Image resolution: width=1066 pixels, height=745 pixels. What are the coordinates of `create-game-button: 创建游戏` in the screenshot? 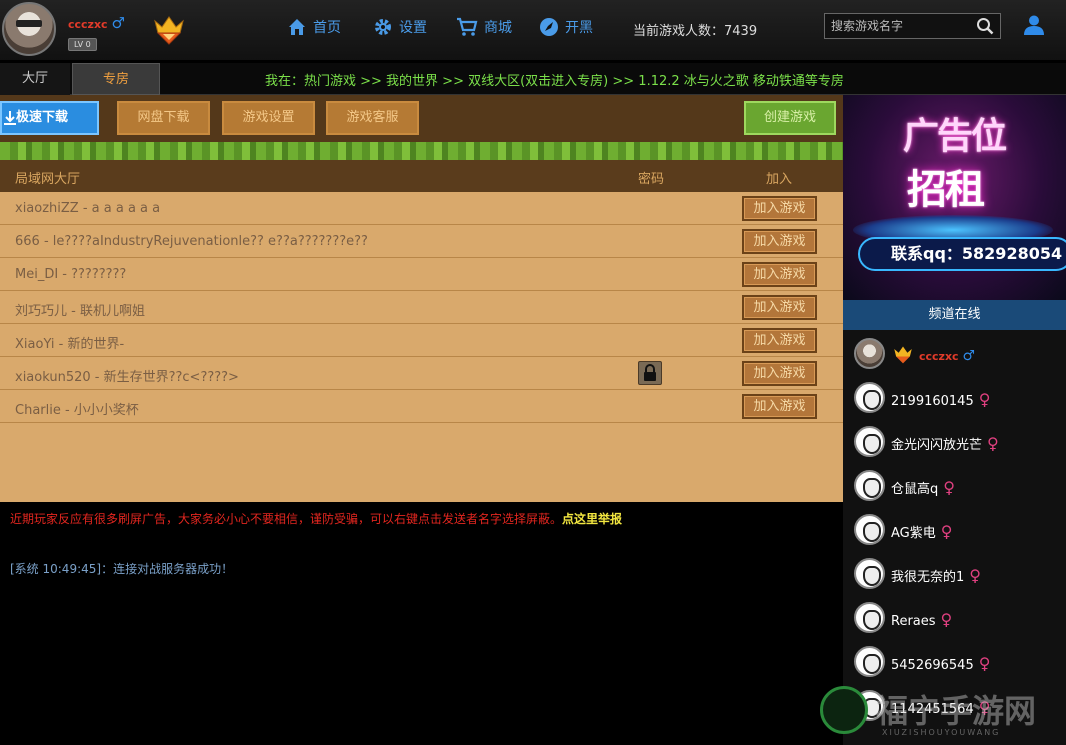 It's located at (790, 118).